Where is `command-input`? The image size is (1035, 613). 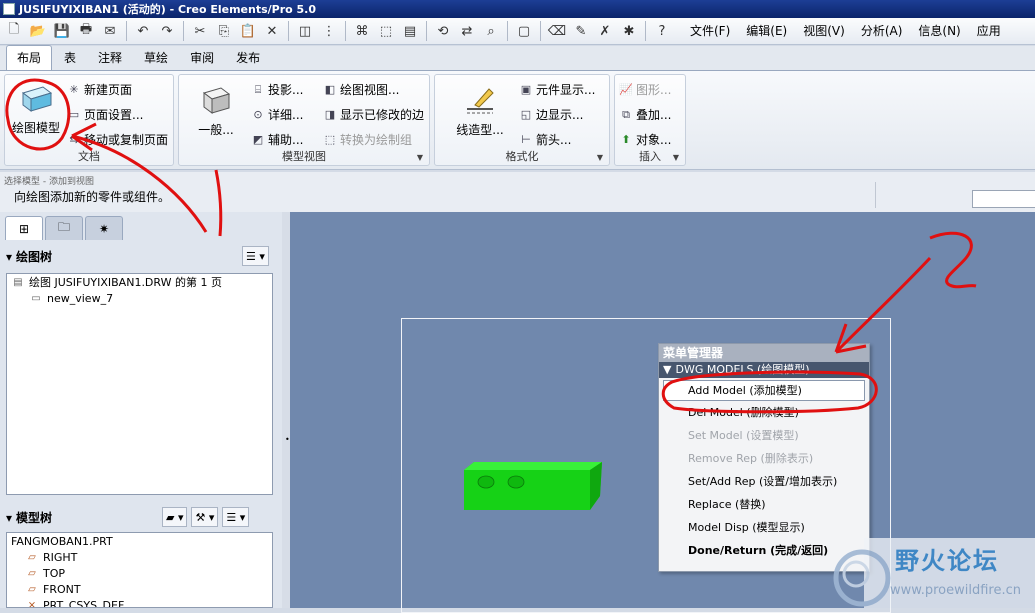
command-input is located at coordinates (1003, 199).